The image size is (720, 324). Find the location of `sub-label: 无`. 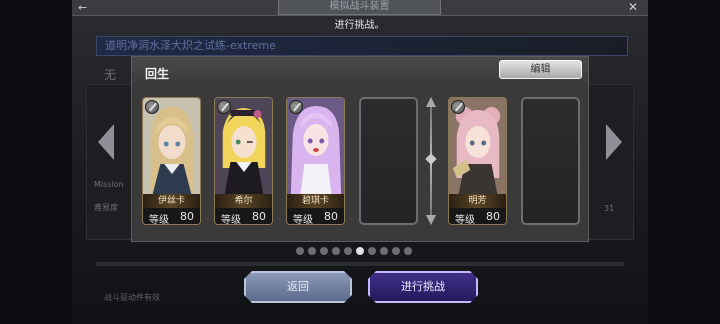

sub-label: 无 is located at coordinates (110, 75).